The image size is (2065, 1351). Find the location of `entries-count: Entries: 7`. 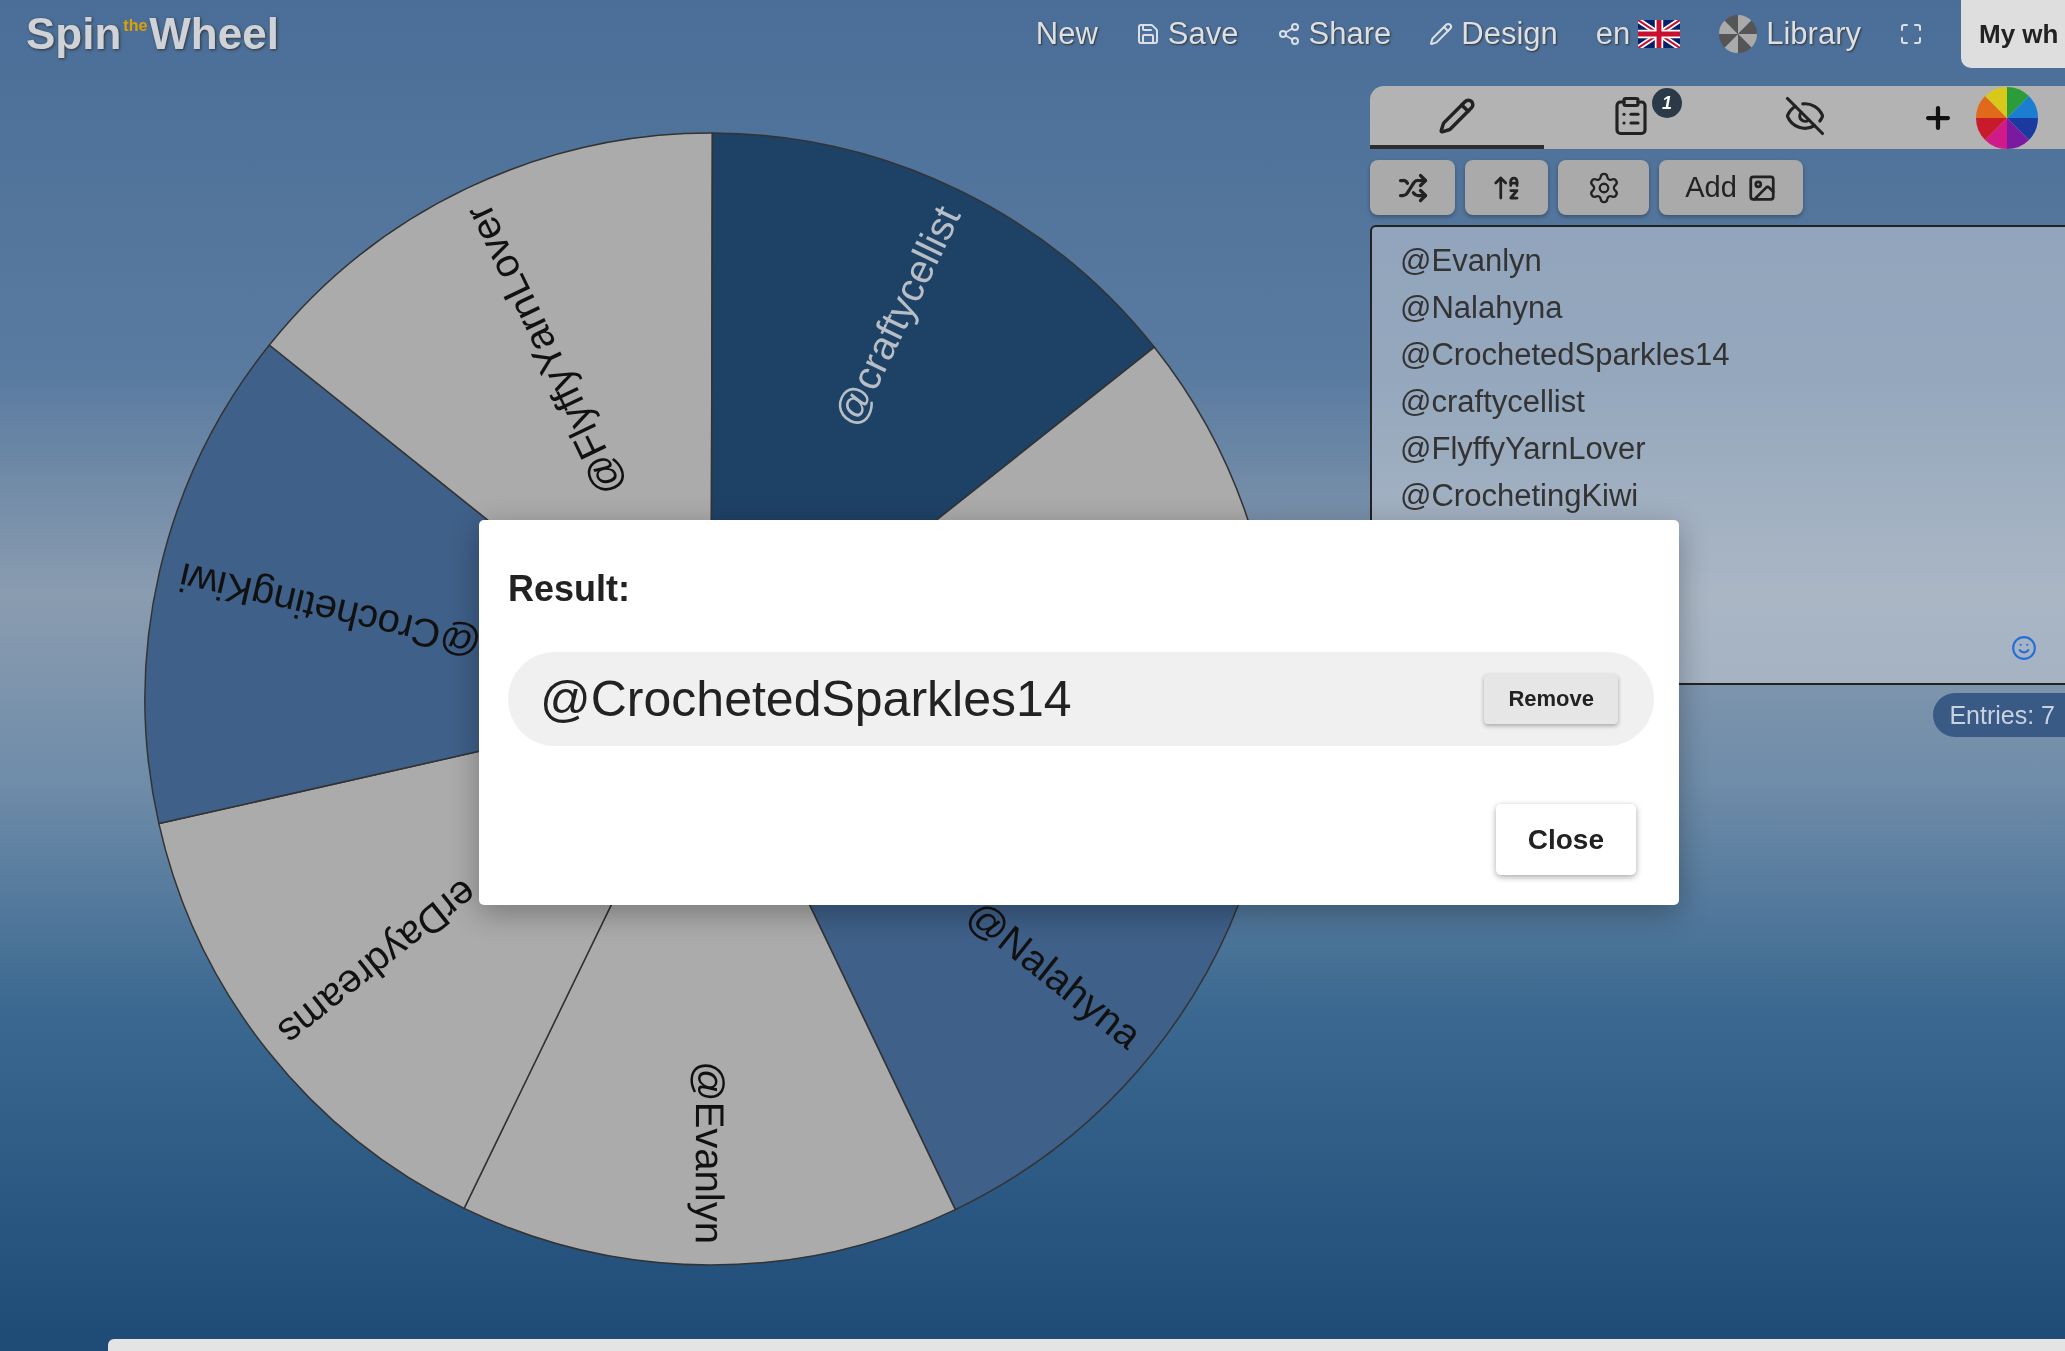

entries-count: Entries: 7 is located at coordinates (1999, 715).